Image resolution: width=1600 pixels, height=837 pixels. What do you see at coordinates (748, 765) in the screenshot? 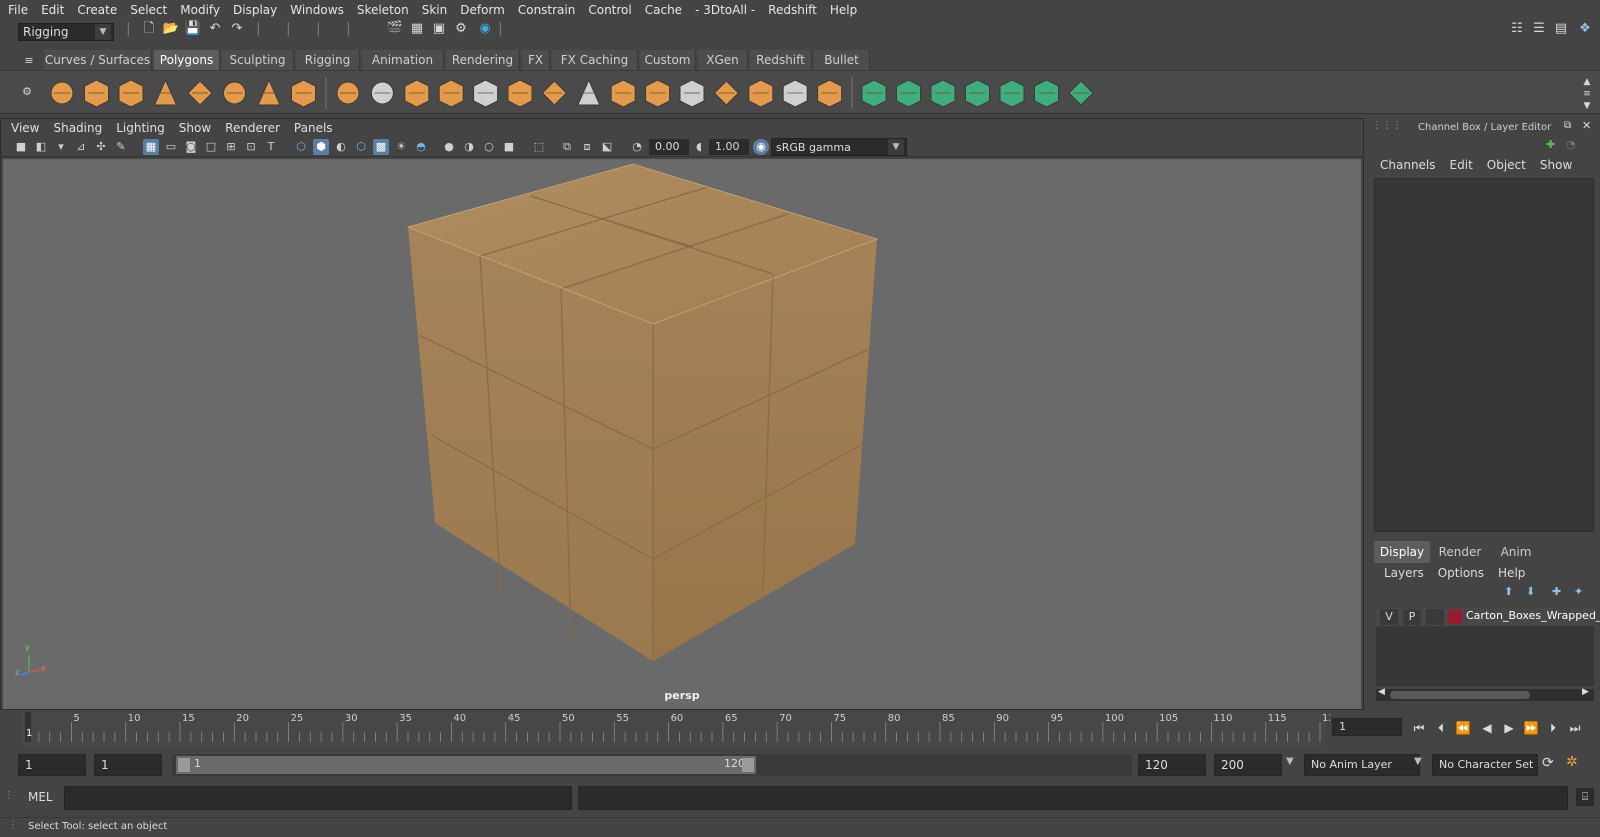
I see `range-end-handle` at bounding box center [748, 765].